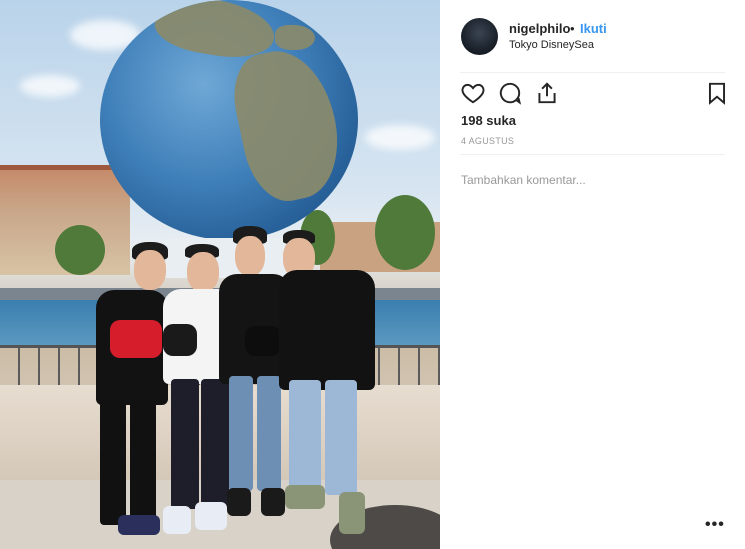  I want to click on person, so click(330, 385).